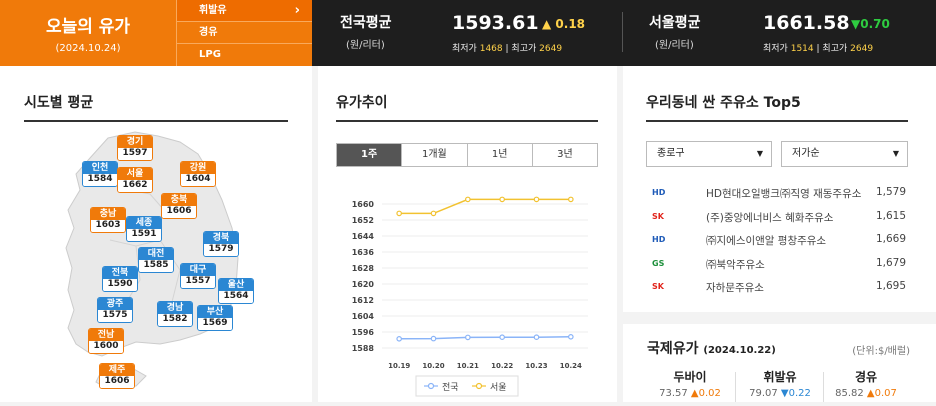 The image size is (936, 406). What do you see at coordinates (108, 214) in the screenshot?
I see `region-name: 충남` at bounding box center [108, 214].